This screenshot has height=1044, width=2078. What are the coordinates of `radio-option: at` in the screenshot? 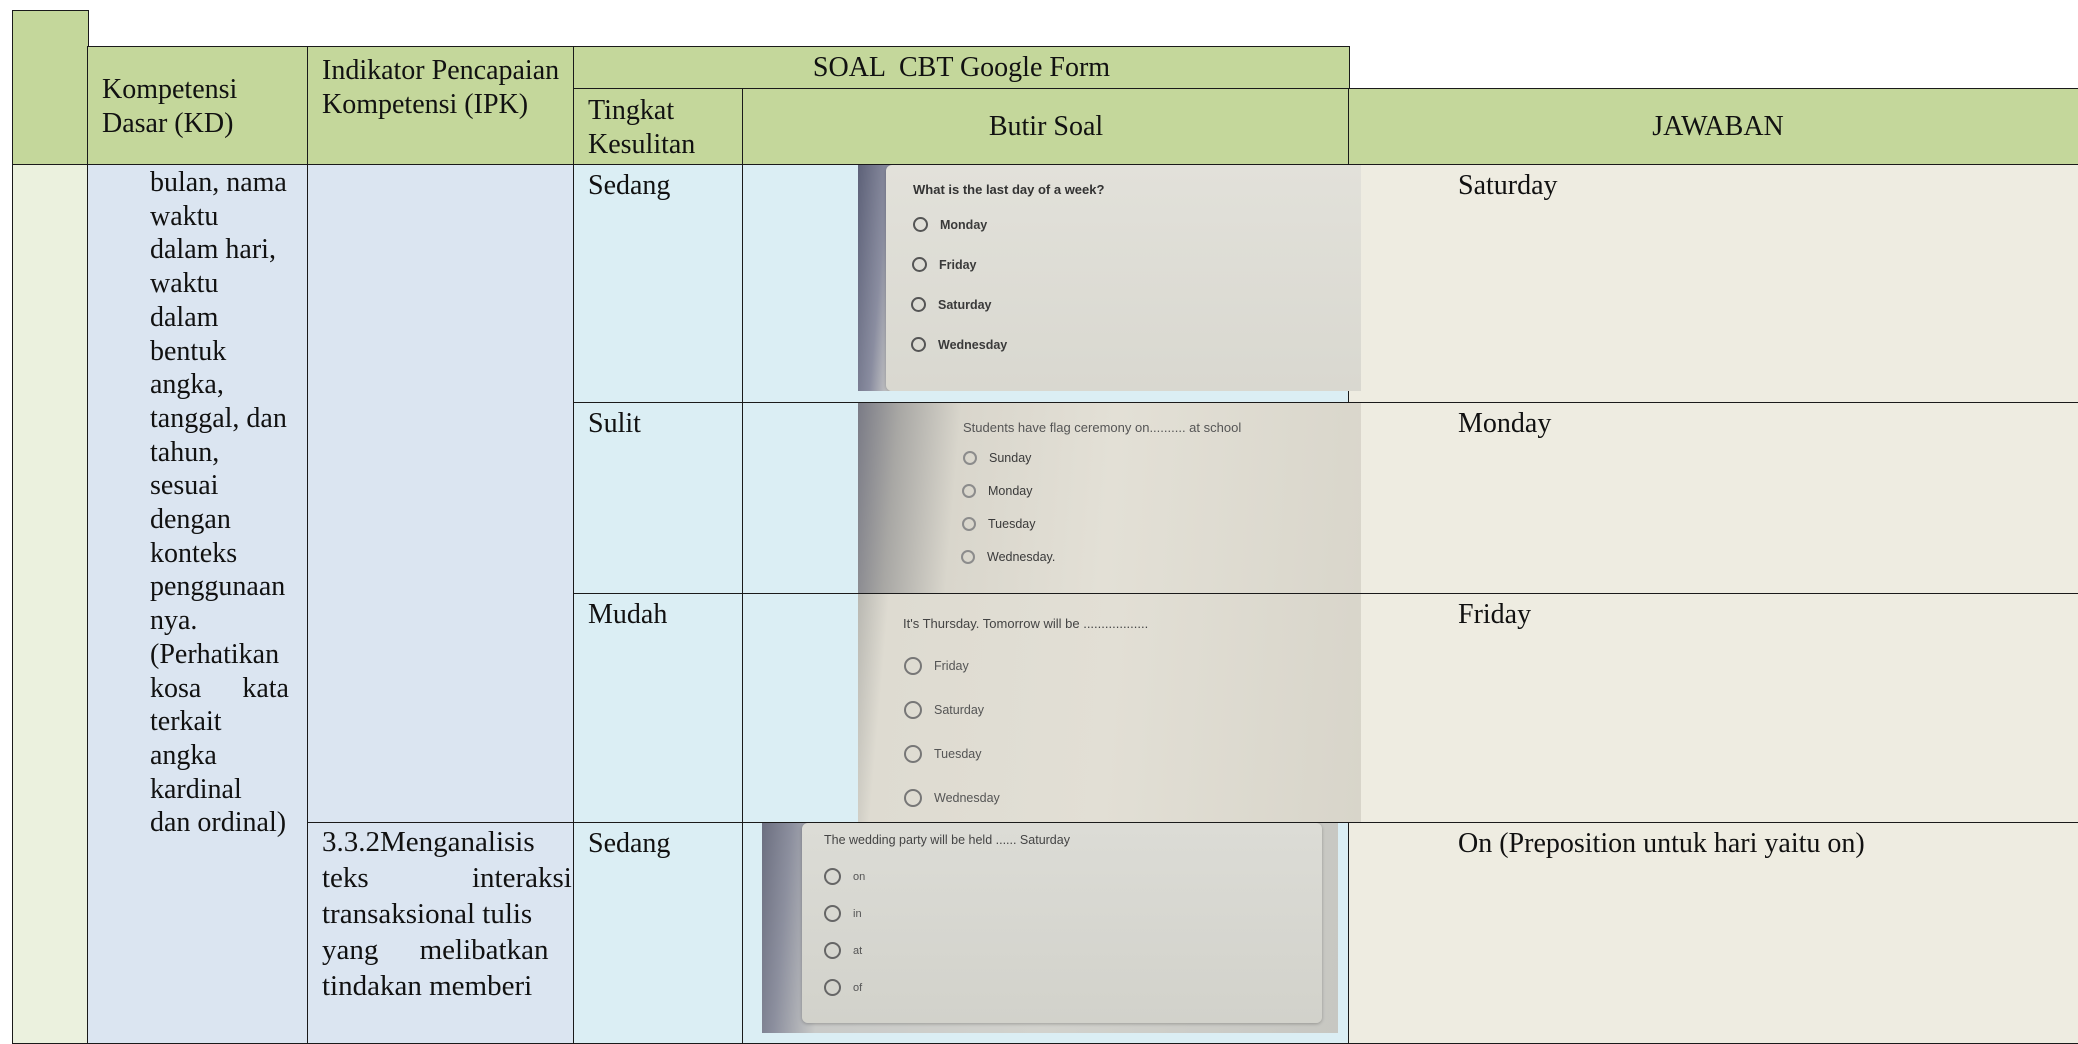 It's located at (843, 950).